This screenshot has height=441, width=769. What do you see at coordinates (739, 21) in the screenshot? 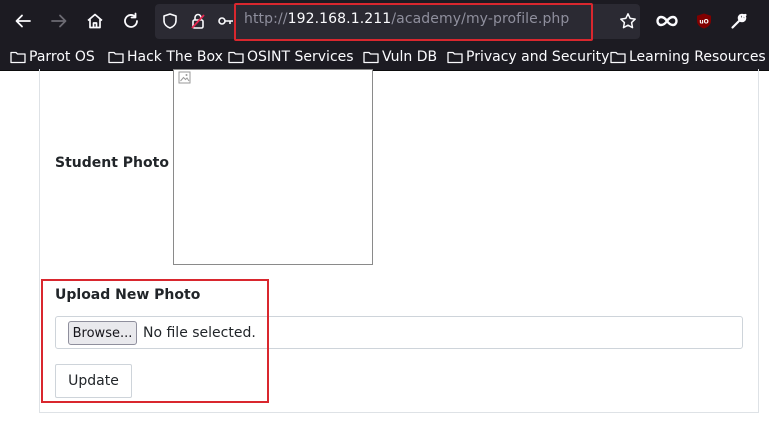
I see `wrench-icon` at bounding box center [739, 21].